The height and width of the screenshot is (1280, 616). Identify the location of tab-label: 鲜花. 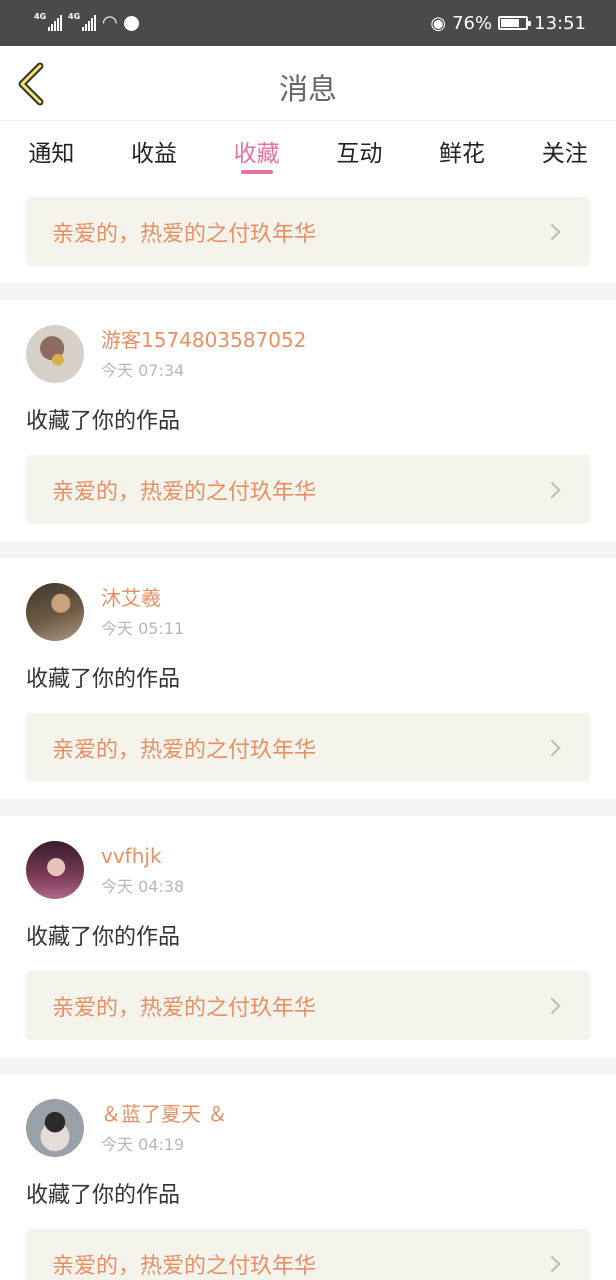
(462, 154).